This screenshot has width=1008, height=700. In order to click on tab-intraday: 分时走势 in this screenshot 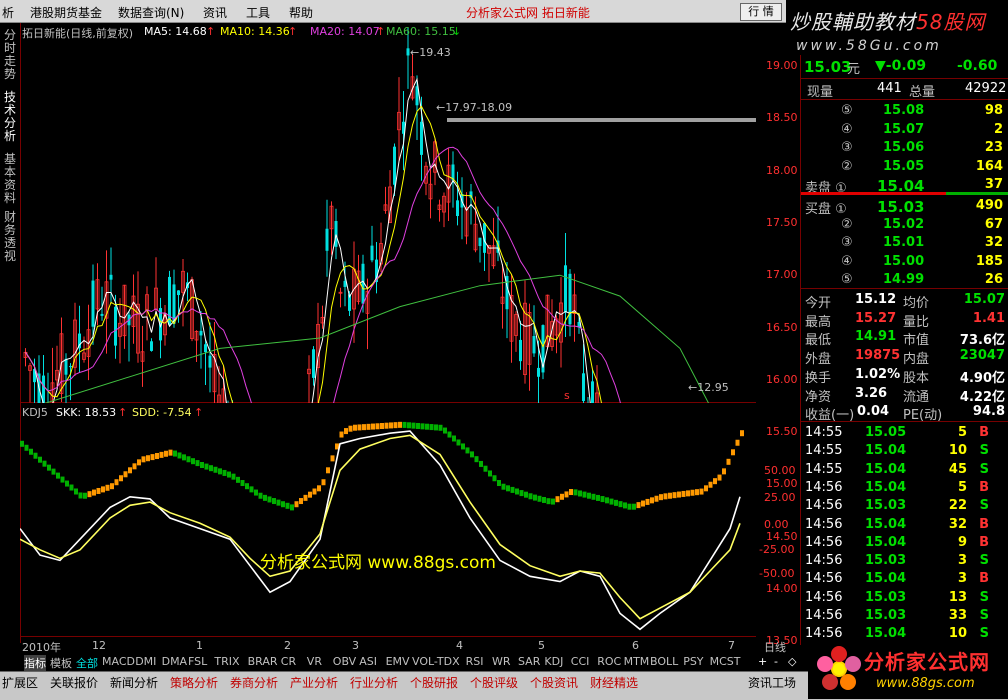, I will do `click(10, 55)`.